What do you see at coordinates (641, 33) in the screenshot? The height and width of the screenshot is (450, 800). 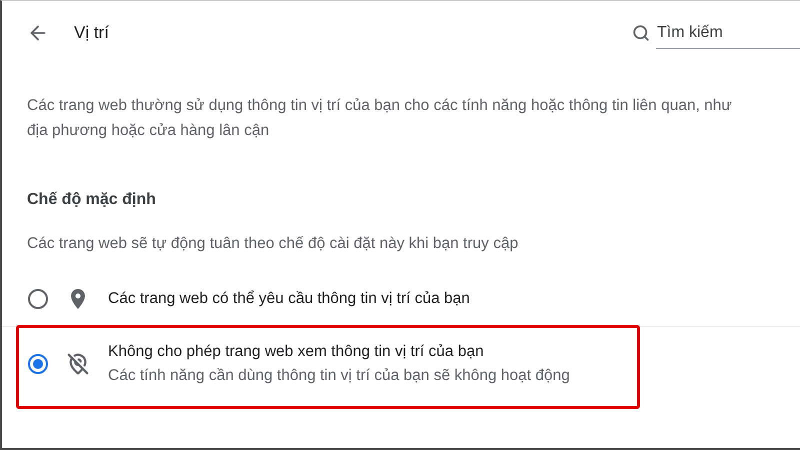 I see `search-icon` at bounding box center [641, 33].